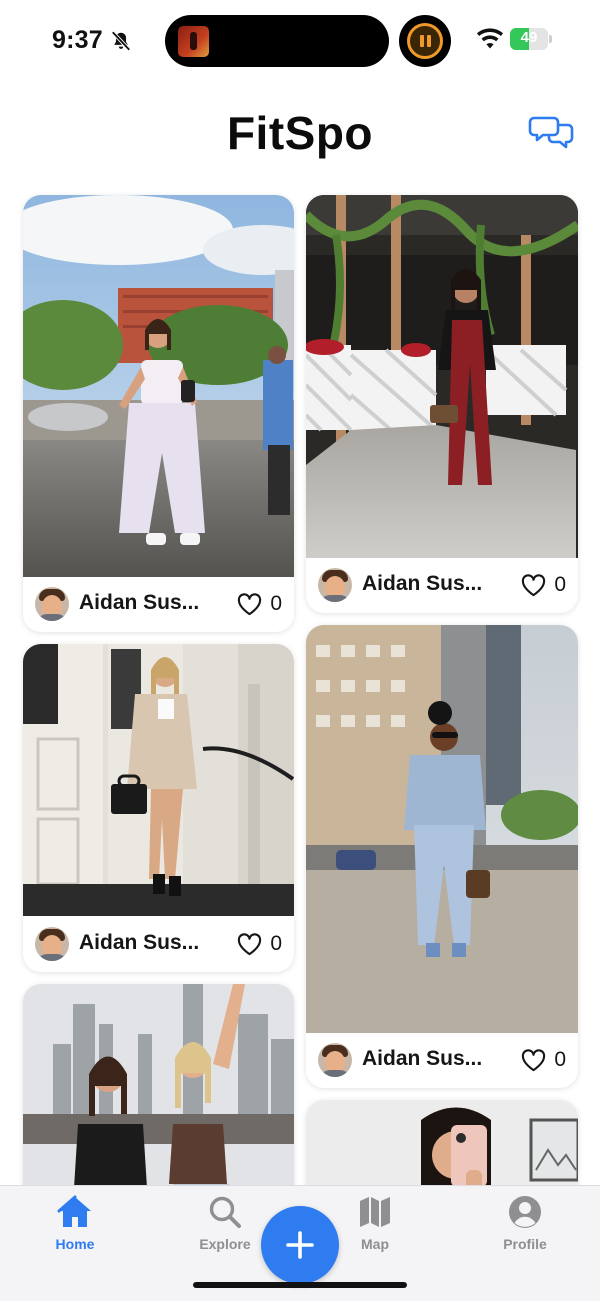 Image resolution: width=600 pixels, height=1301 pixels. Describe the element at coordinates (75, 1244) in the screenshot. I see `tab-label: Home` at that location.